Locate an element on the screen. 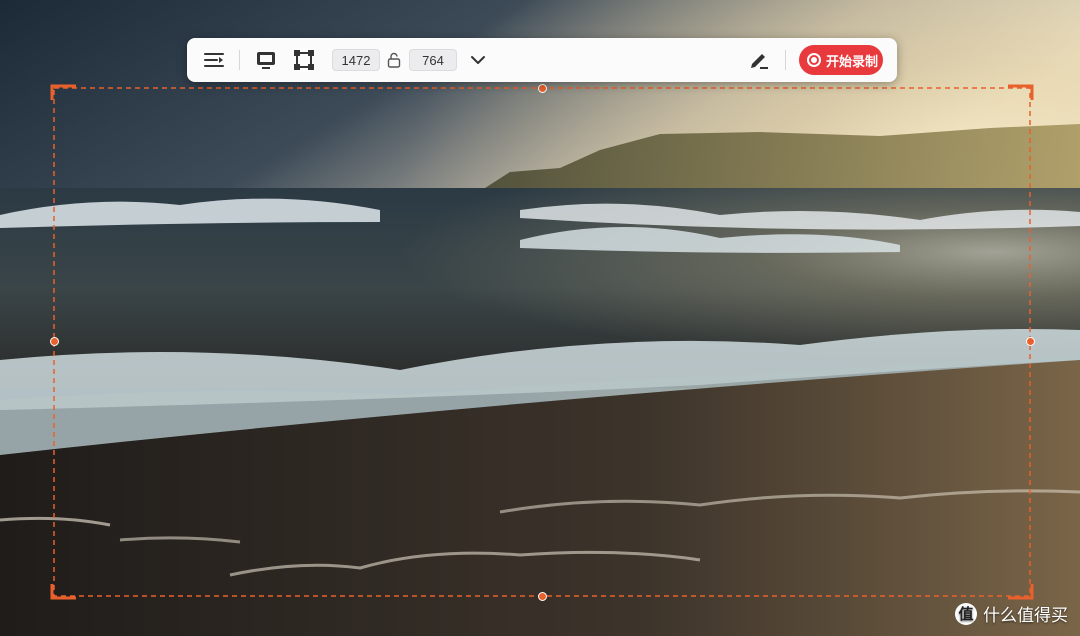 This screenshot has width=1080, height=636. pen-edit-icon is located at coordinates (759, 60).